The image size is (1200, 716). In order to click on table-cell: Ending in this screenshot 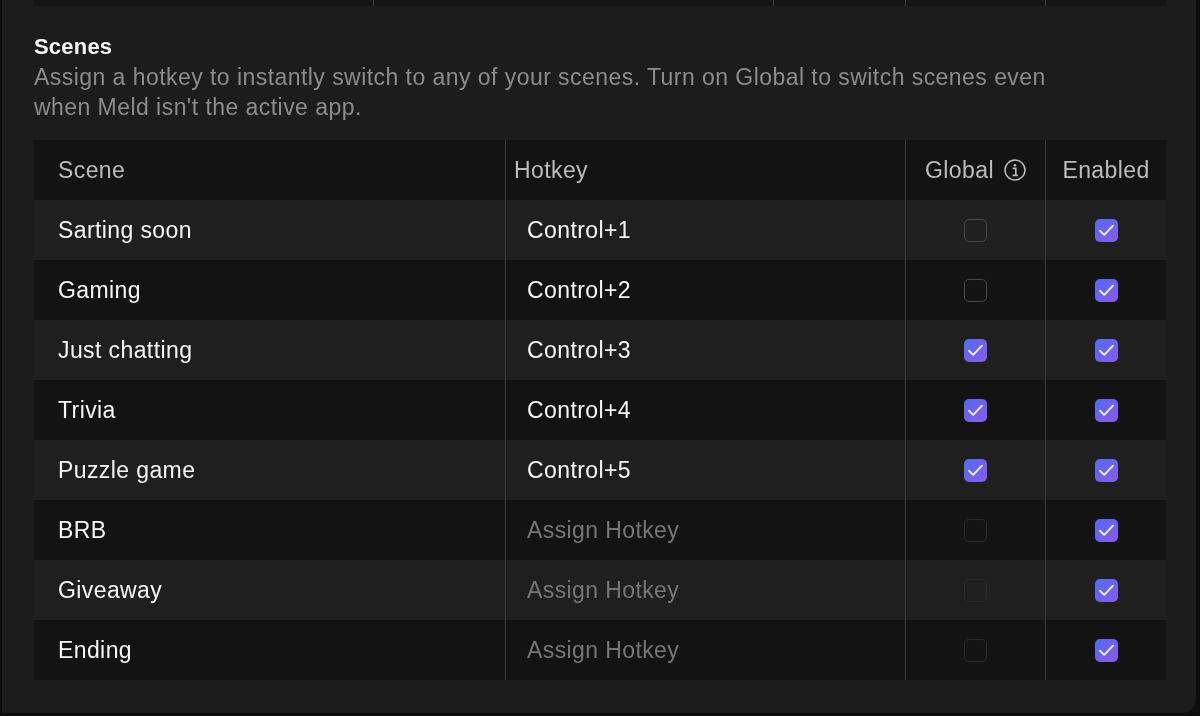, I will do `click(95, 650)`.